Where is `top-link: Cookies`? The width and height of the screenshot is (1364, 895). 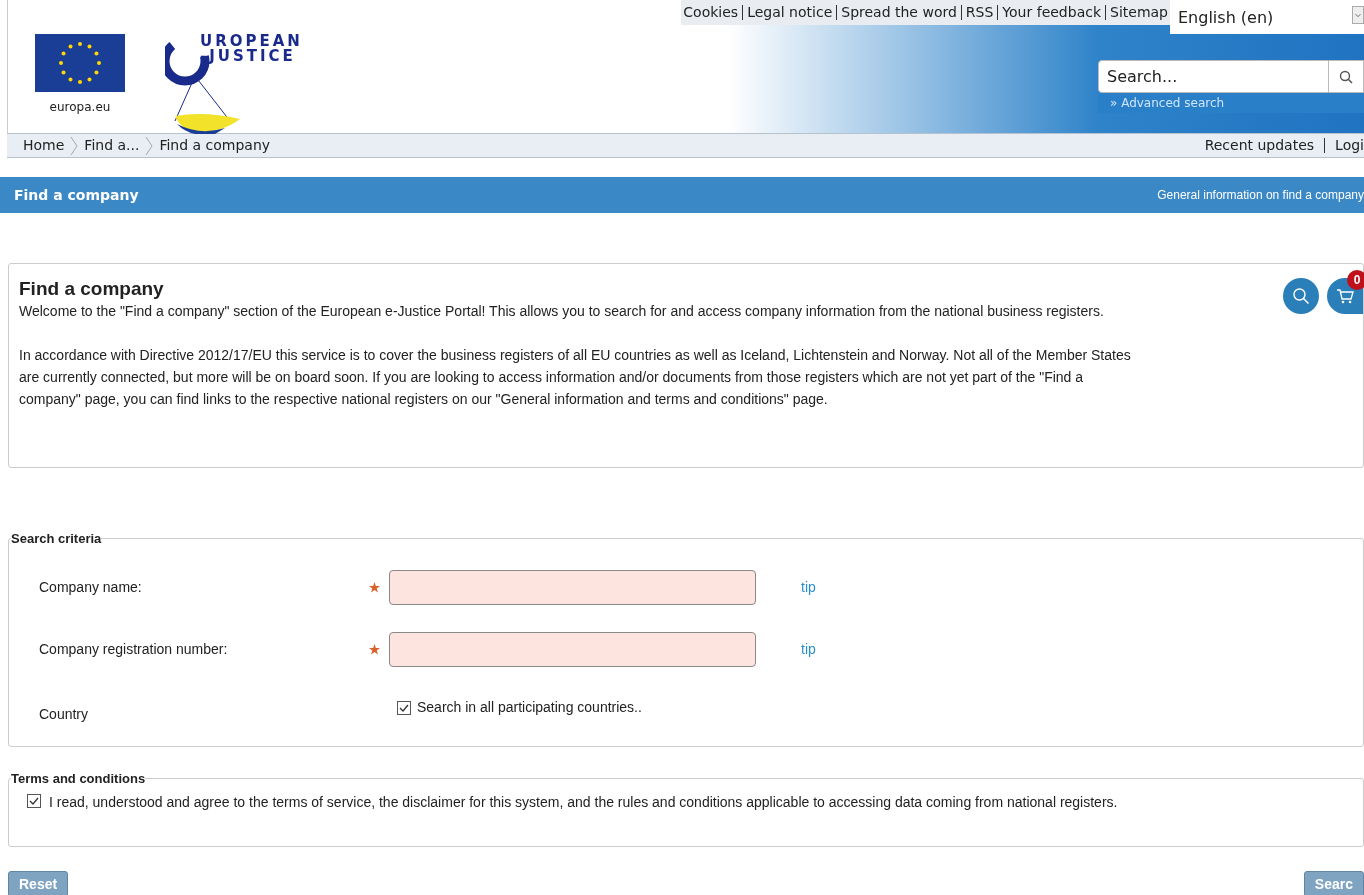 top-link: Cookies is located at coordinates (711, 12).